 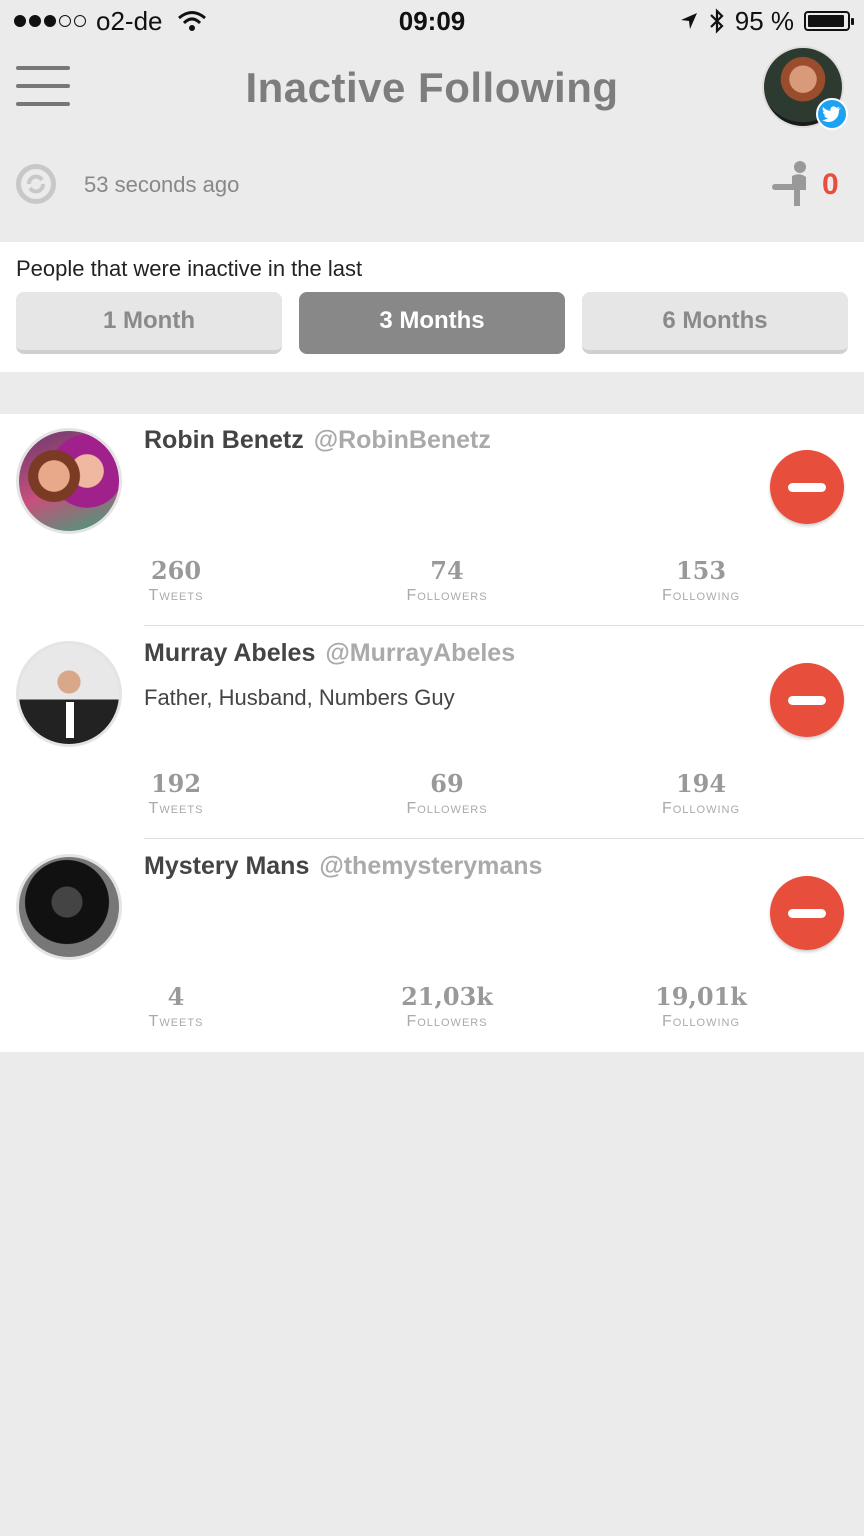 I want to click on followers-stat: 69 Followers, so click(x=447, y=793).